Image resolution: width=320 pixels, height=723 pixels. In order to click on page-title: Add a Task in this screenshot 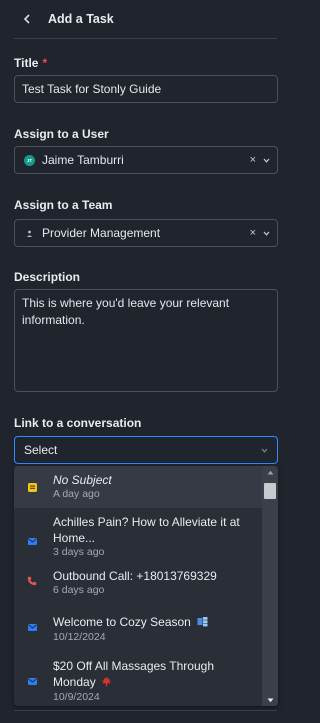, I will do `click(81, 19)`.